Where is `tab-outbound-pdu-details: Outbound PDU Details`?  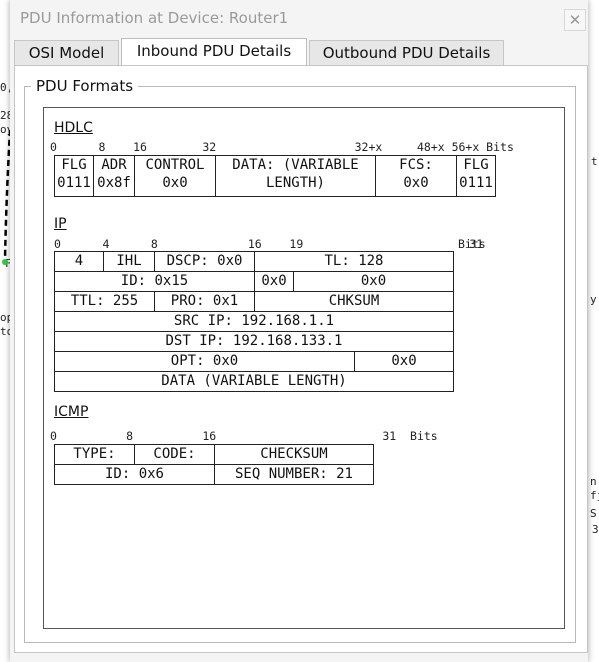
tab-outbound-pdu-details: Outbound PDU Details is located at coordinates (406, 53).